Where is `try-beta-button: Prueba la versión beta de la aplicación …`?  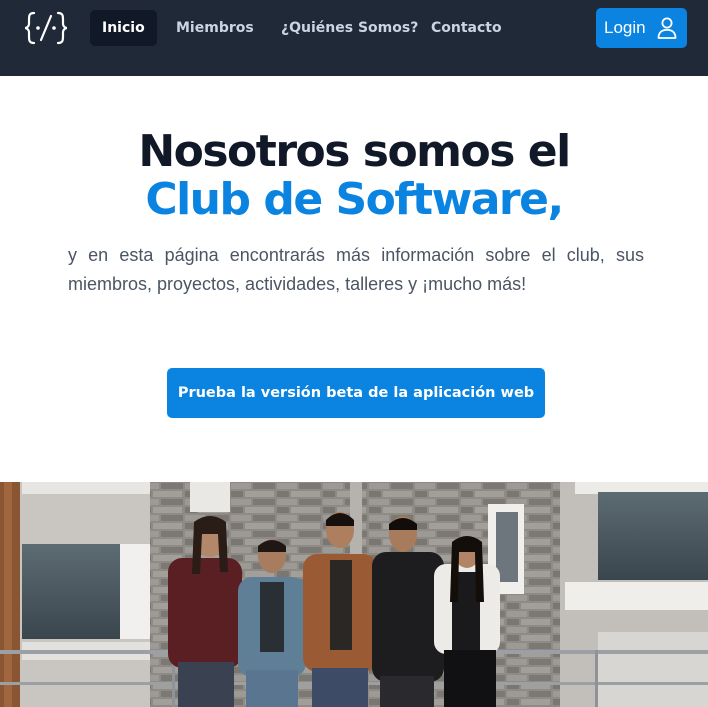 try-beta-button: Prueba la versión beta de la aplicación … is located at coordinates (356, 393).